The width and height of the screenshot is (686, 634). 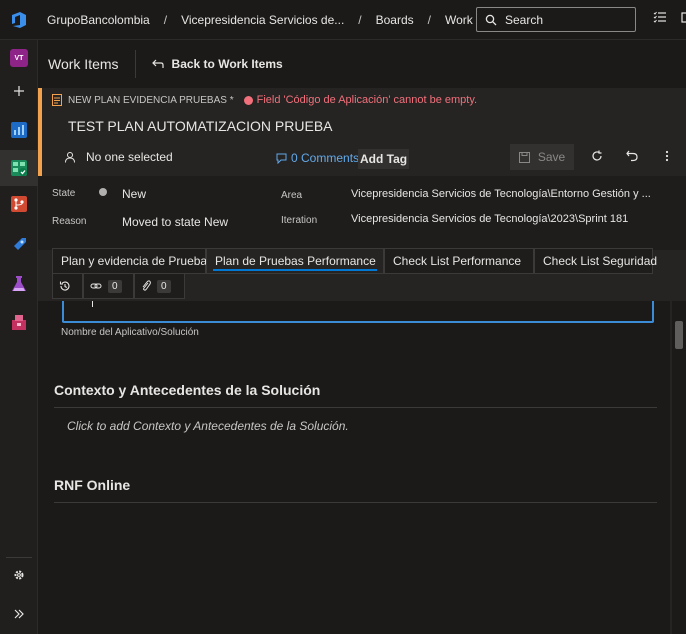 I want to click on attachments-tab: 0, so click(x=159, y=286).